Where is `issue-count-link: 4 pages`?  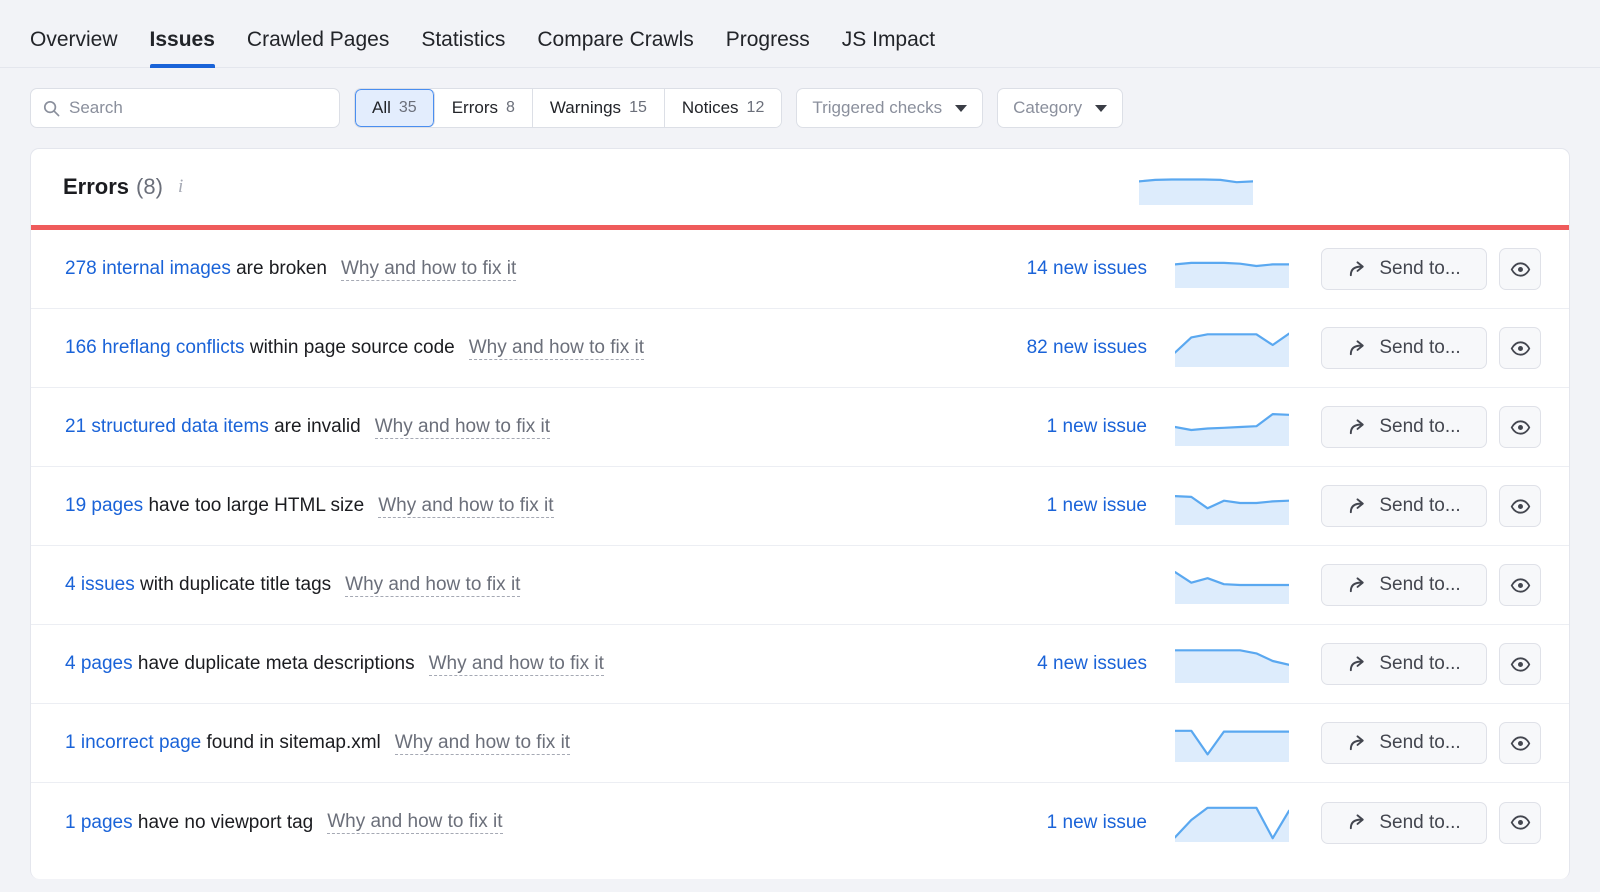
issue-count-link: 4 pages is located at coordinates (99, 663).